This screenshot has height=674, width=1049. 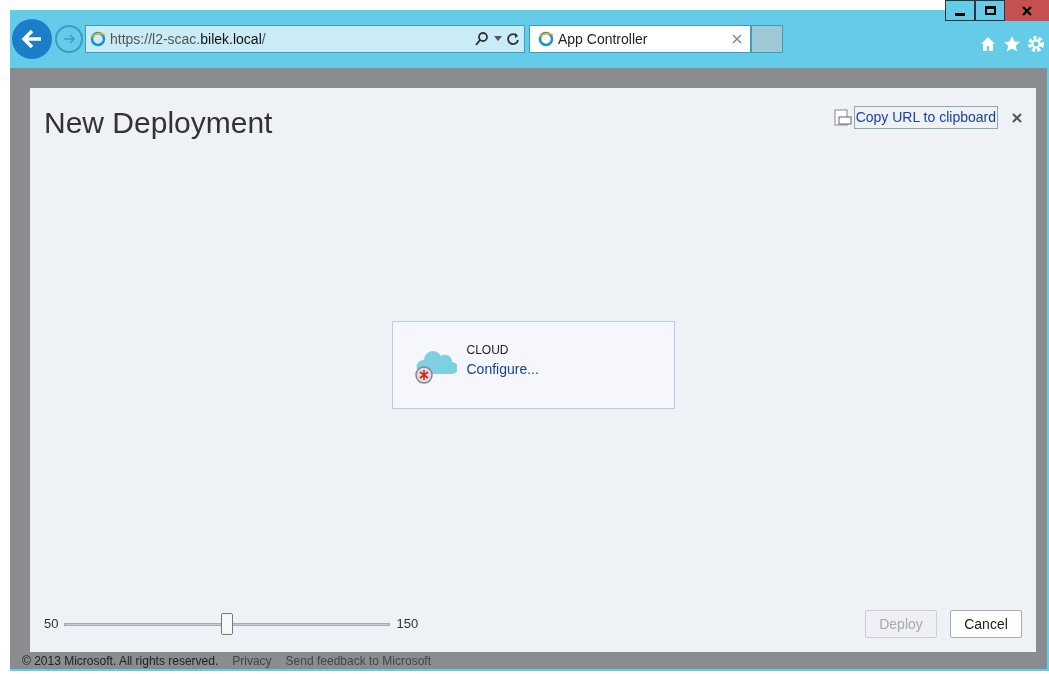 What do you see at coordinates (925, 117) in the screenshot?
I see `copy-url-link: Copy URL to clipboard` at bounding box center [925, 117].